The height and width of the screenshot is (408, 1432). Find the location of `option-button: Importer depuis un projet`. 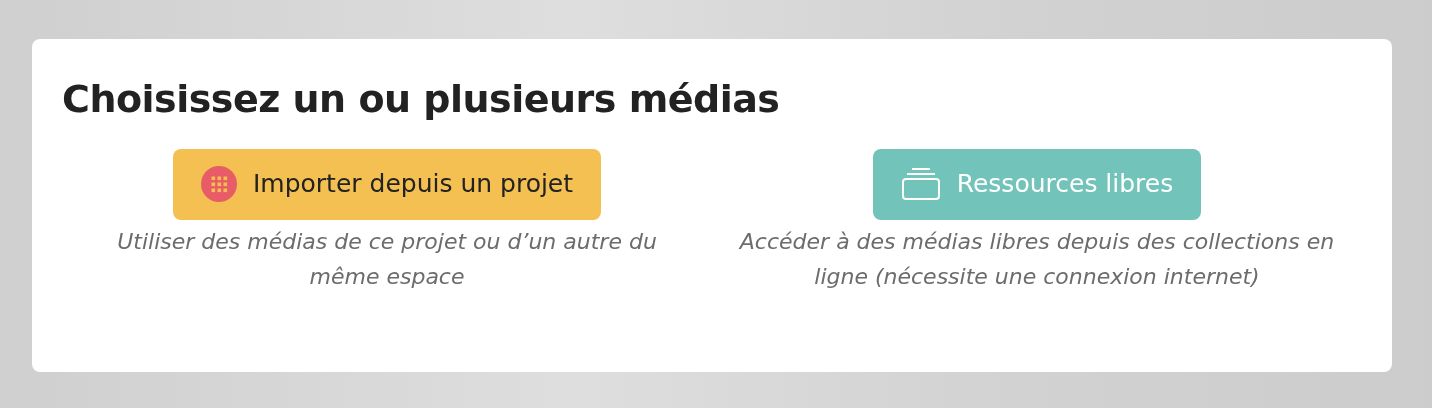

option-button: Importer depuis un projet is located at coordinates (387, 184).